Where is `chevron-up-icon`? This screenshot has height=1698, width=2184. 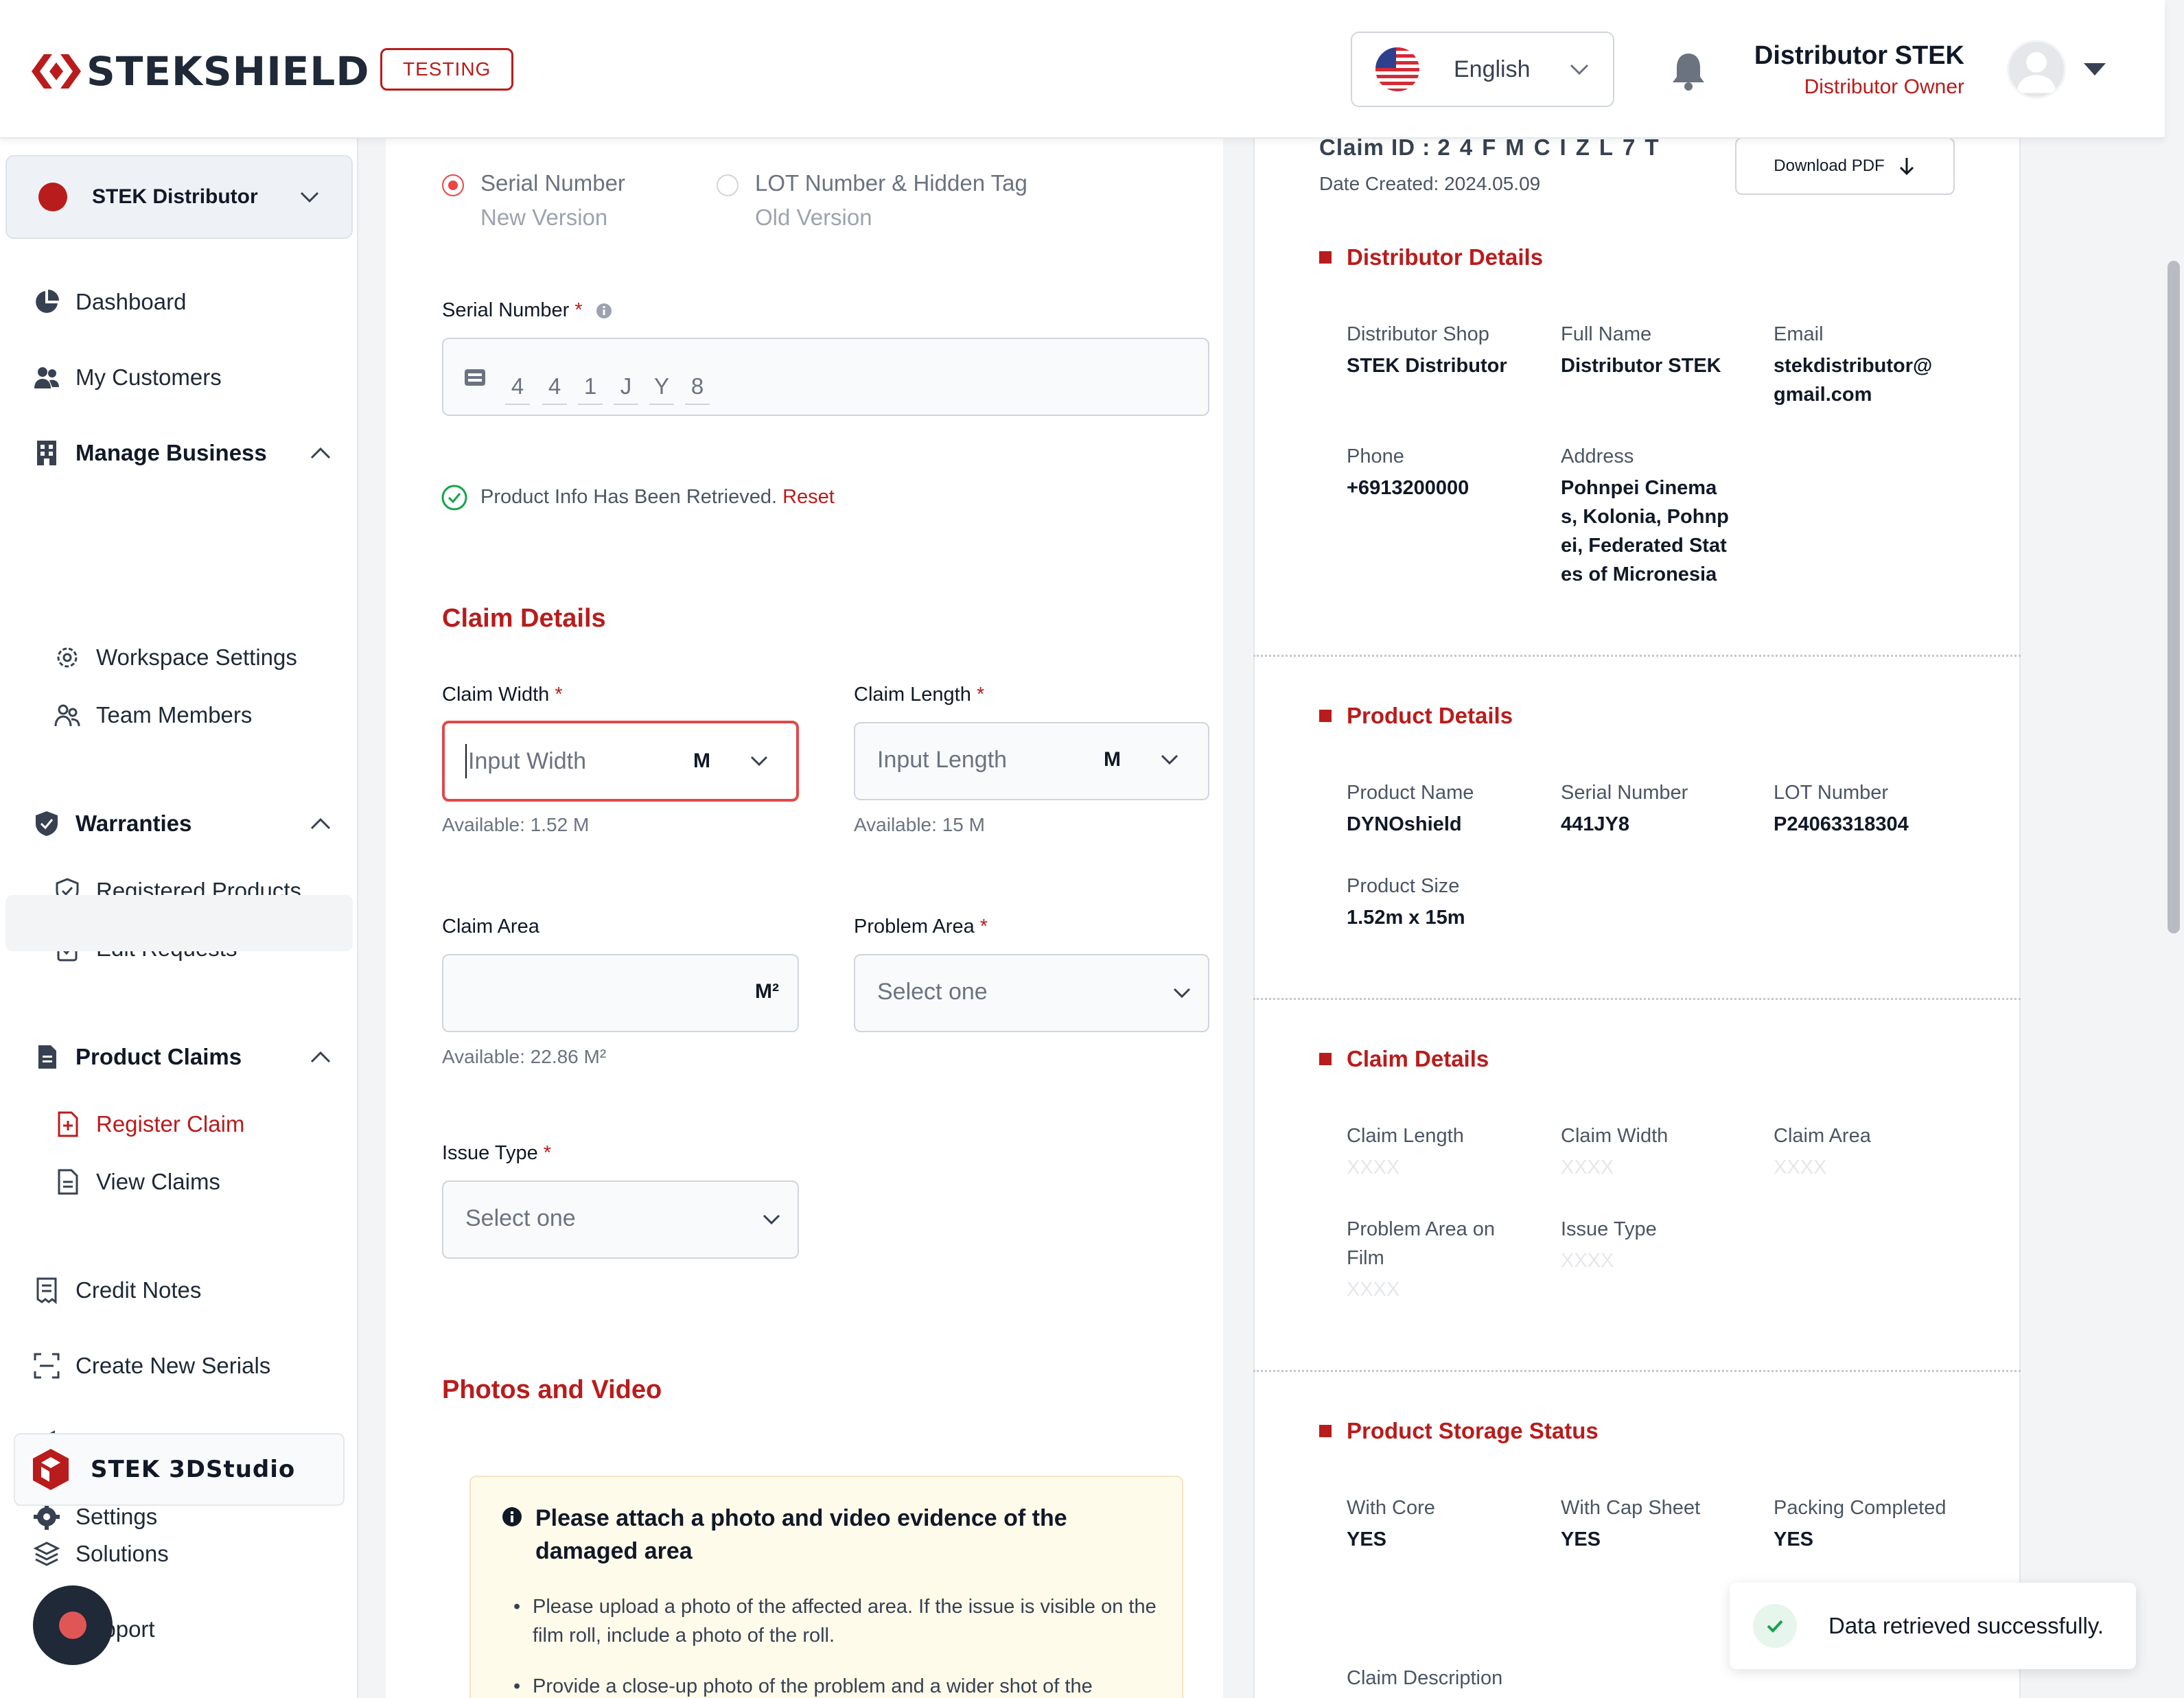 chevron-up-icon is located at coordinates (320, 823).